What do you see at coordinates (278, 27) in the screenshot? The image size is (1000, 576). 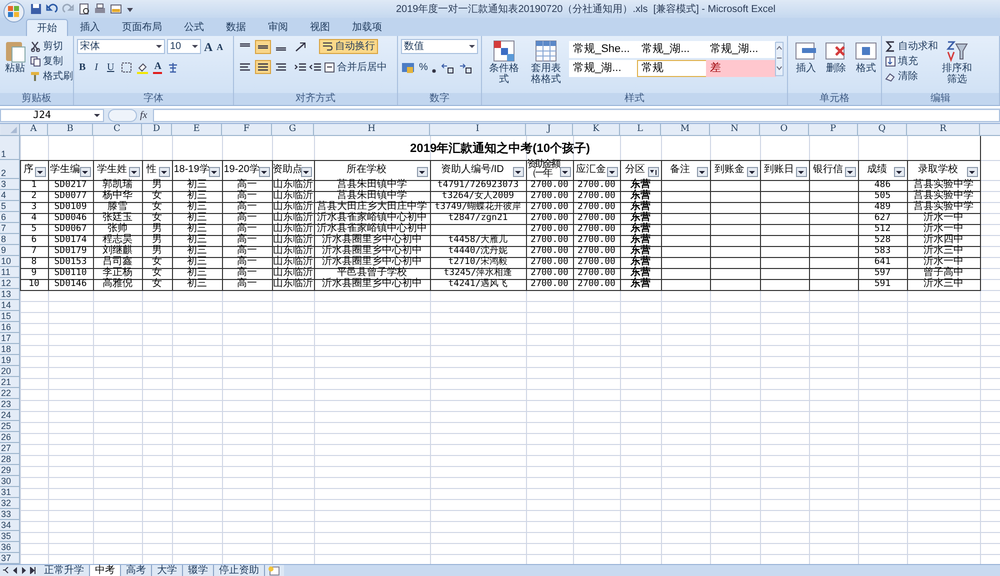 I see `ribbon-tab: 审阅` at bounding box center [278, 27].